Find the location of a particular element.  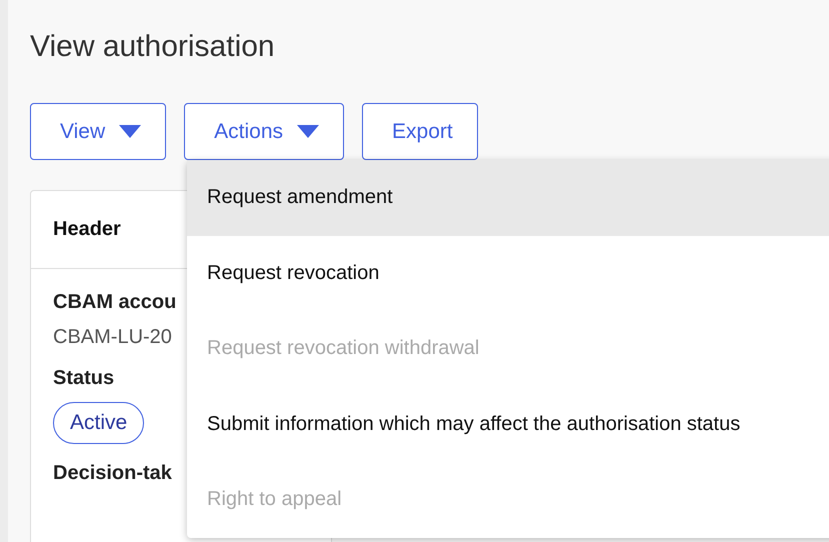

export-button: Export is located at coordinates (420, 131).